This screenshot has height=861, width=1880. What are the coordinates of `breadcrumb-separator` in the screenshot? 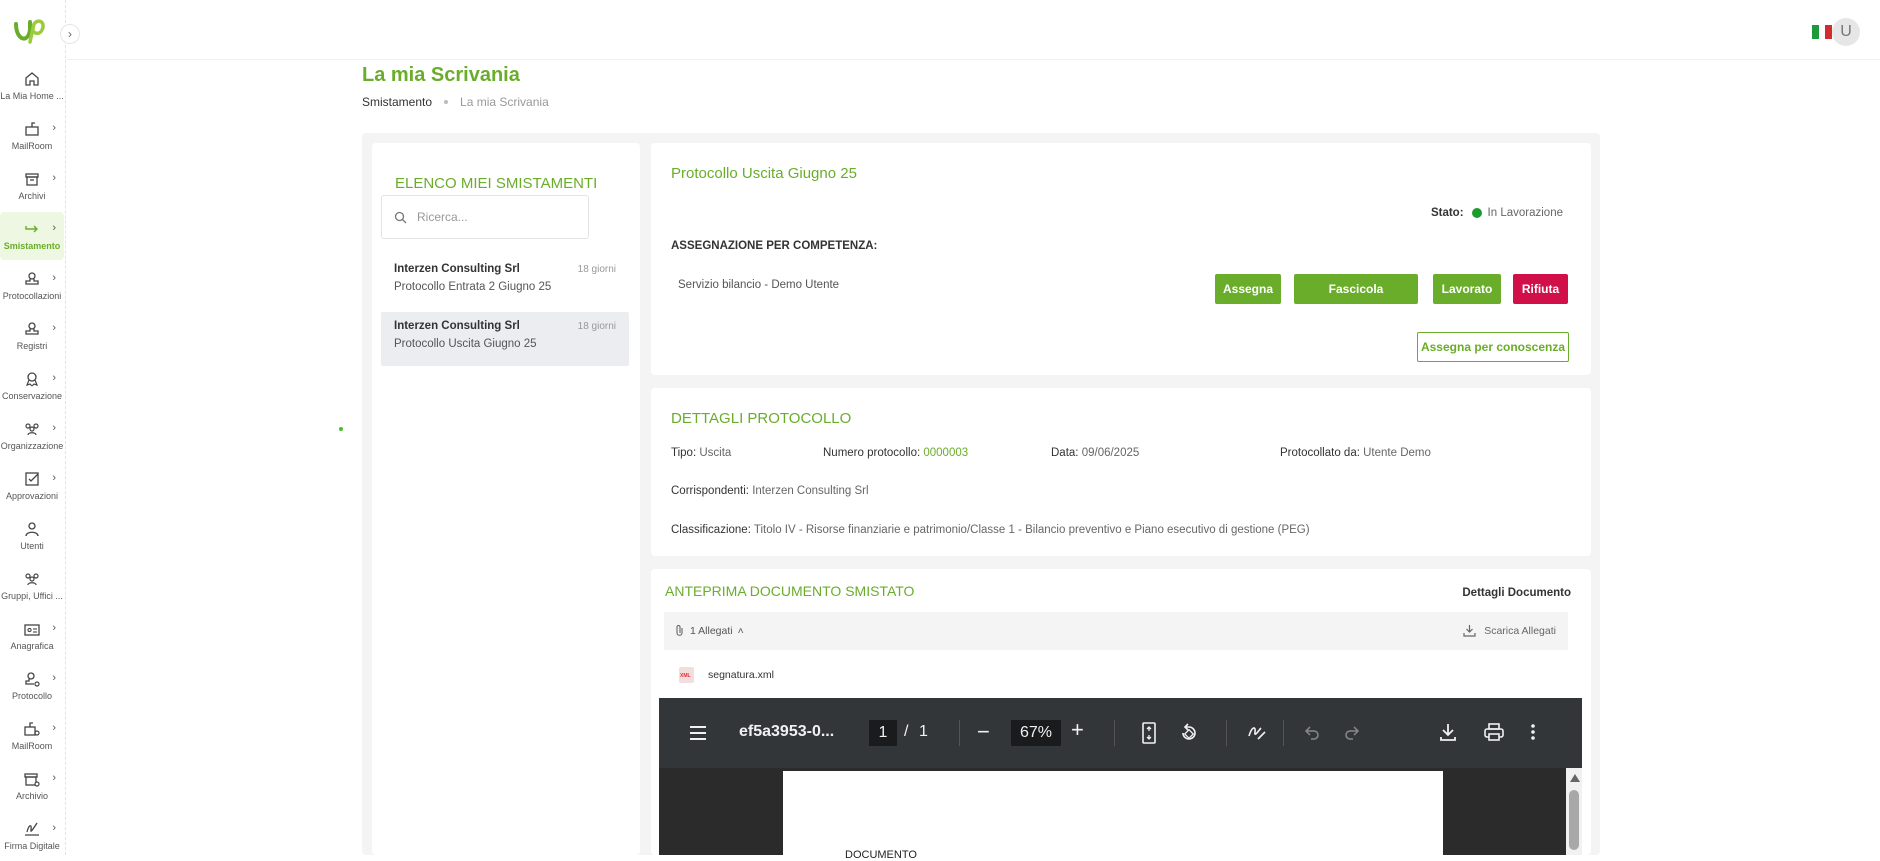 It's located at (446, 102).